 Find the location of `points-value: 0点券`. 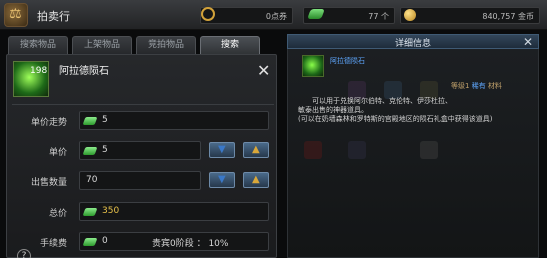

points-value: 0点券 is located at coordinates (276, 16).